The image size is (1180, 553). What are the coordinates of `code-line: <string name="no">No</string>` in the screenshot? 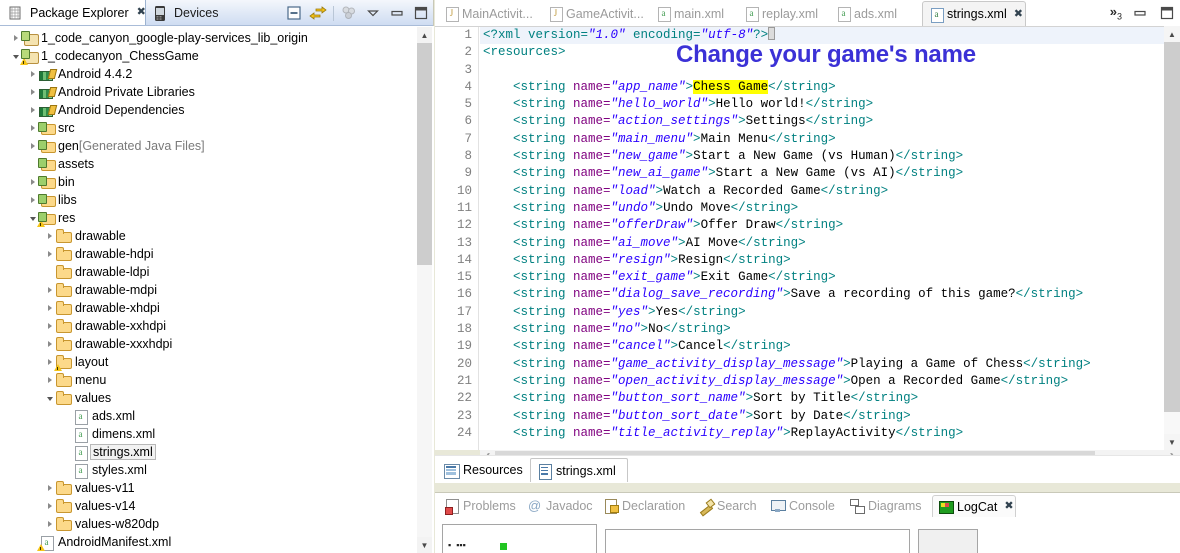 It's located at (825, 329).